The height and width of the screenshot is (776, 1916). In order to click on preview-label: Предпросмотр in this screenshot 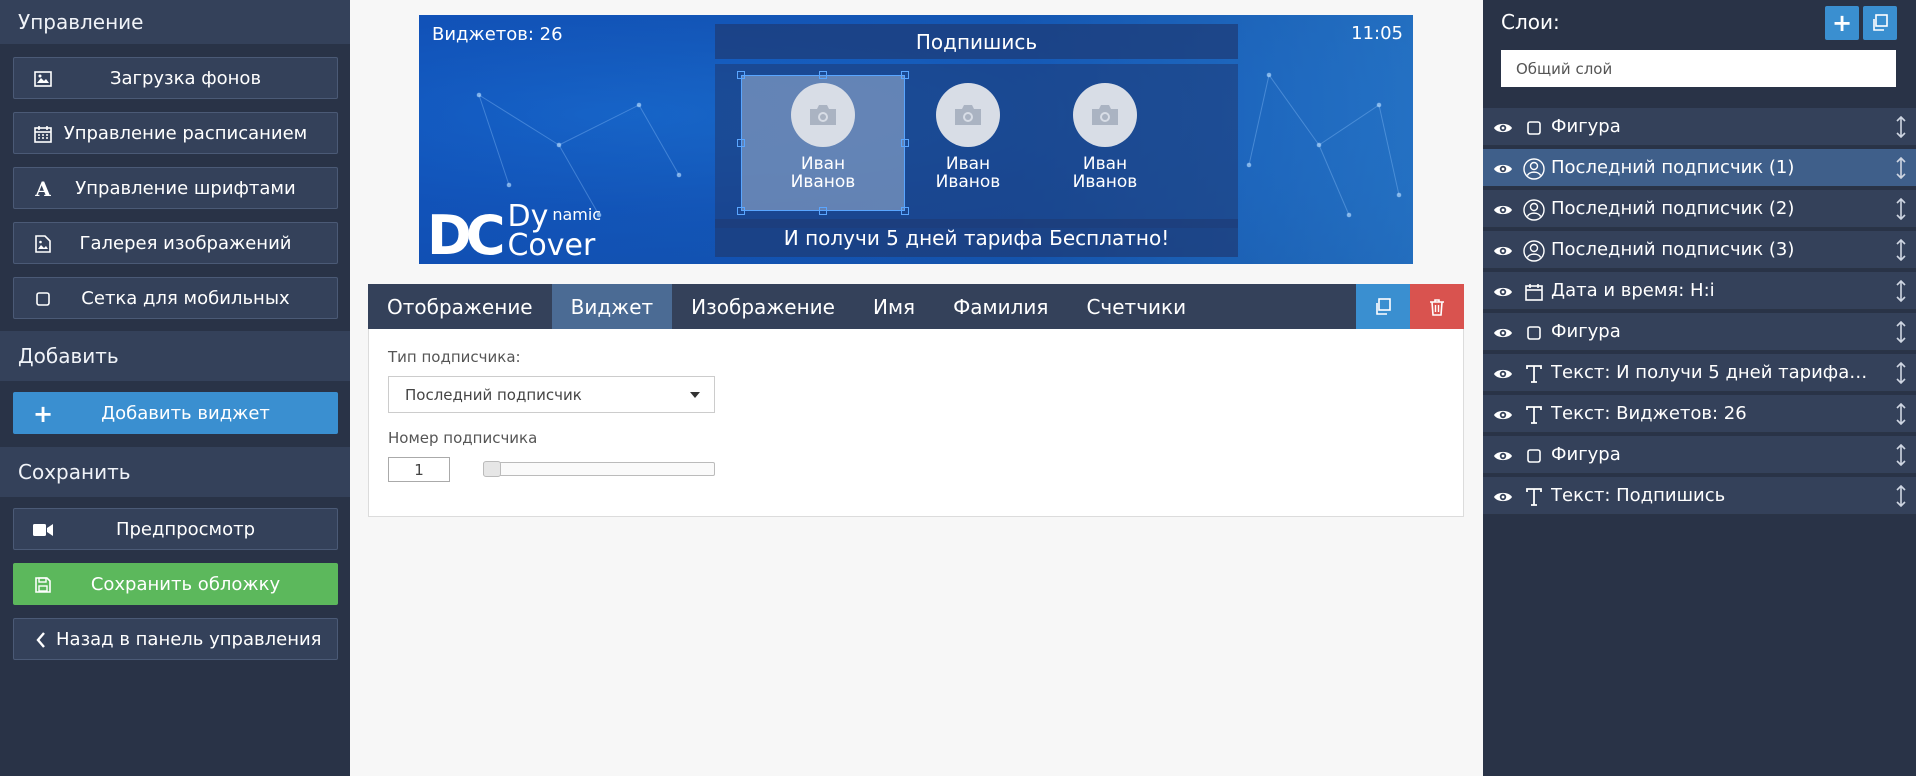, I will do `click(185, 529)`.